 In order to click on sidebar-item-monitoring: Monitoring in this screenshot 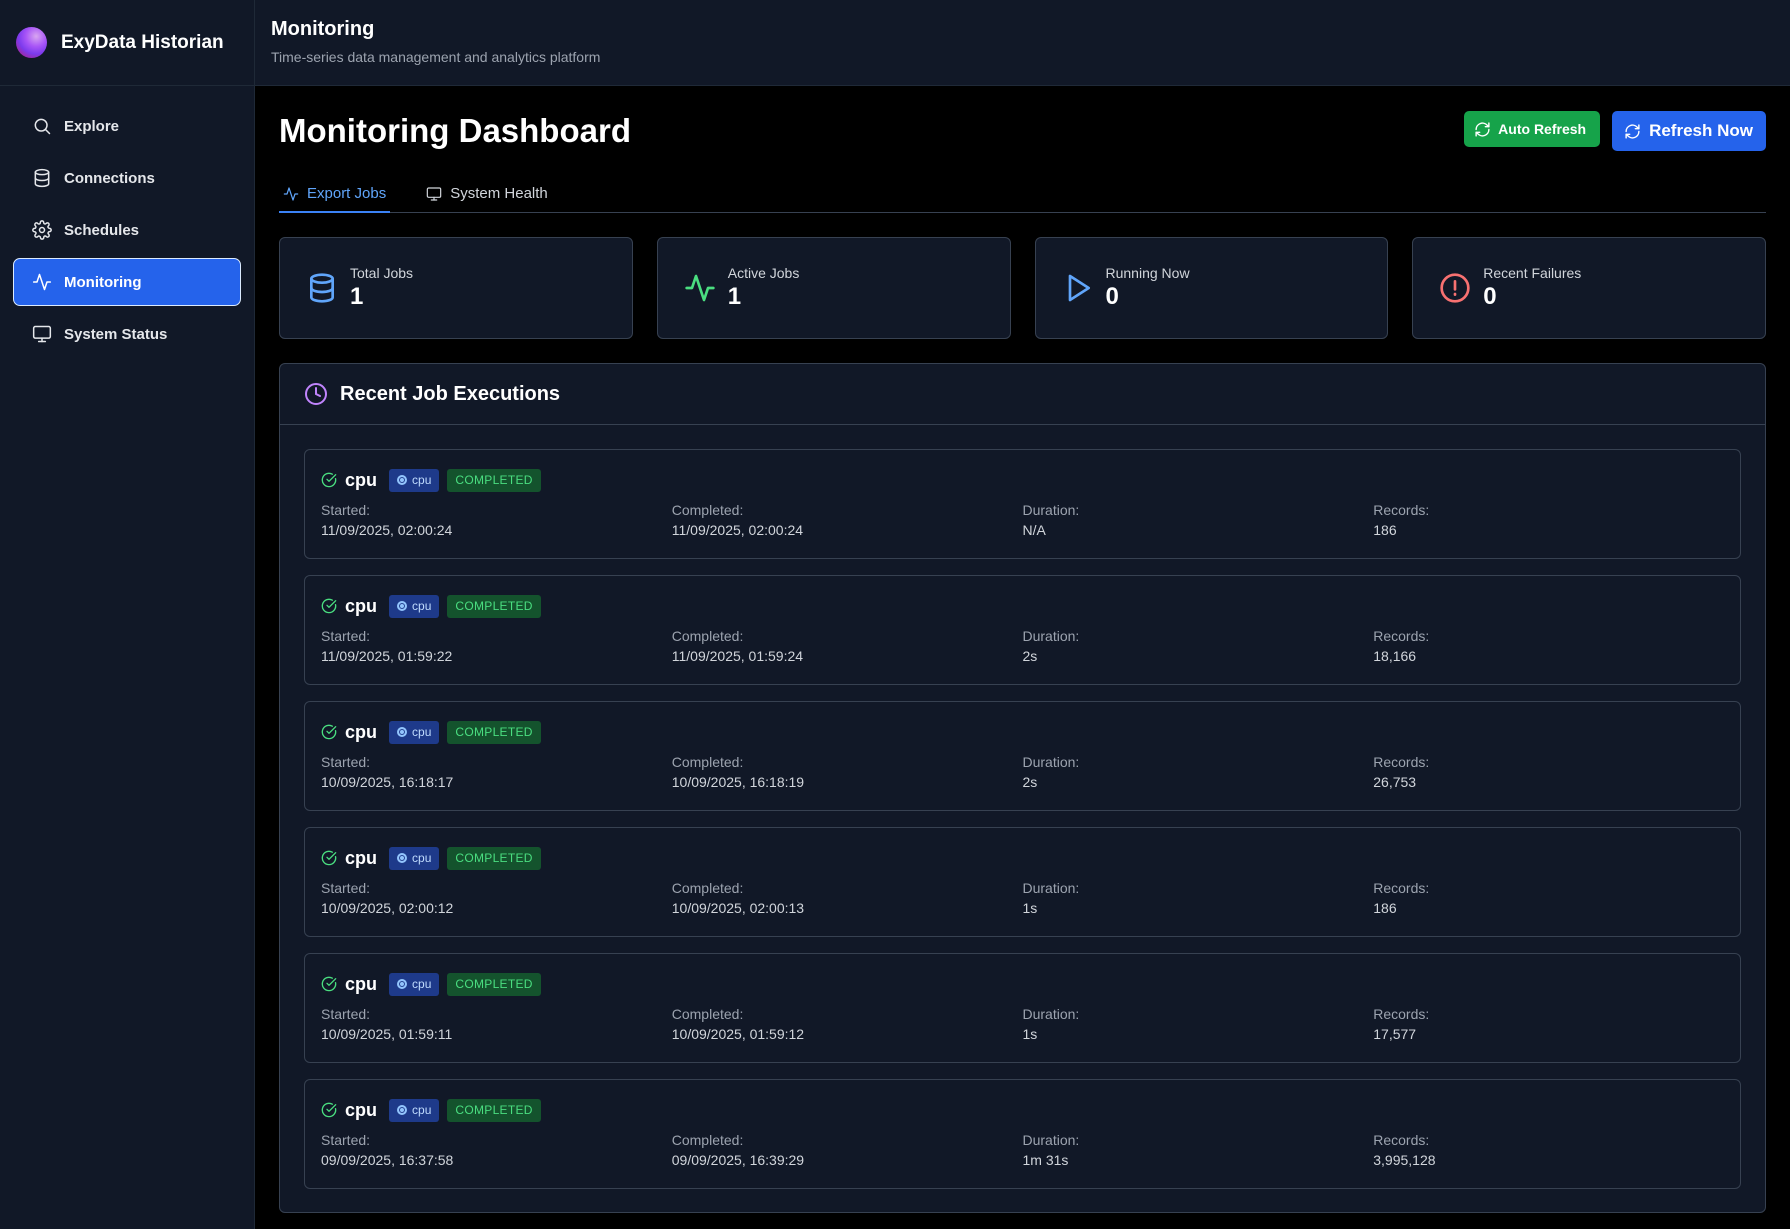, I will do `click(127, 282)`.